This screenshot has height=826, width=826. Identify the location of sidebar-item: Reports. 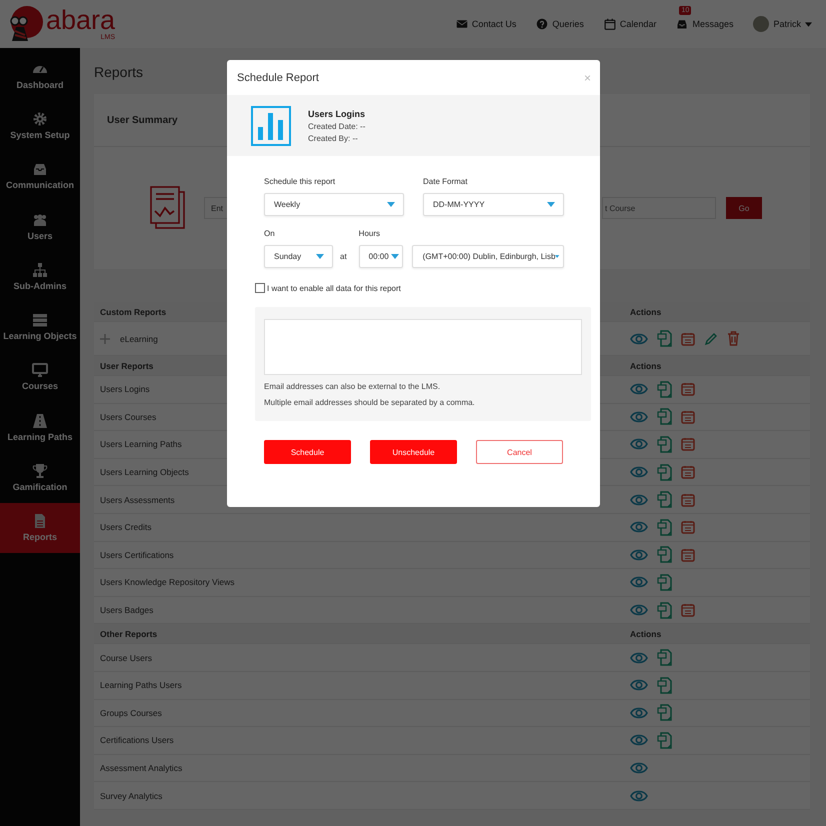
(40, 527).